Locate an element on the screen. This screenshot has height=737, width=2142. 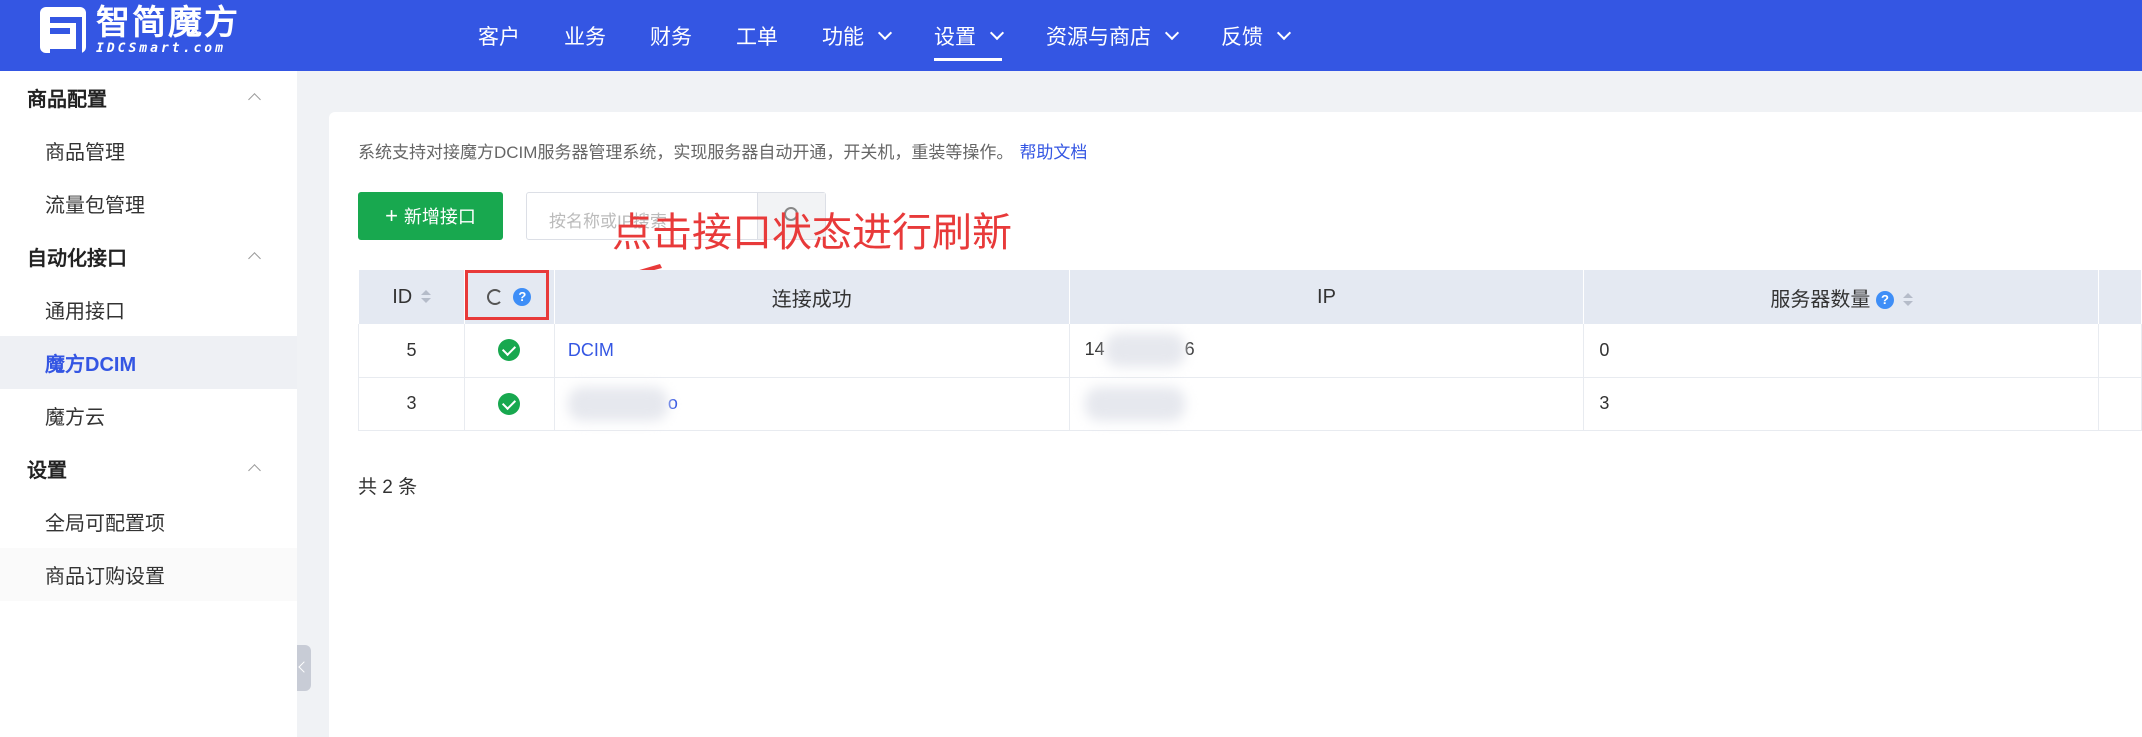
nav-customer: 客户 is located at coordinates (499, 35).